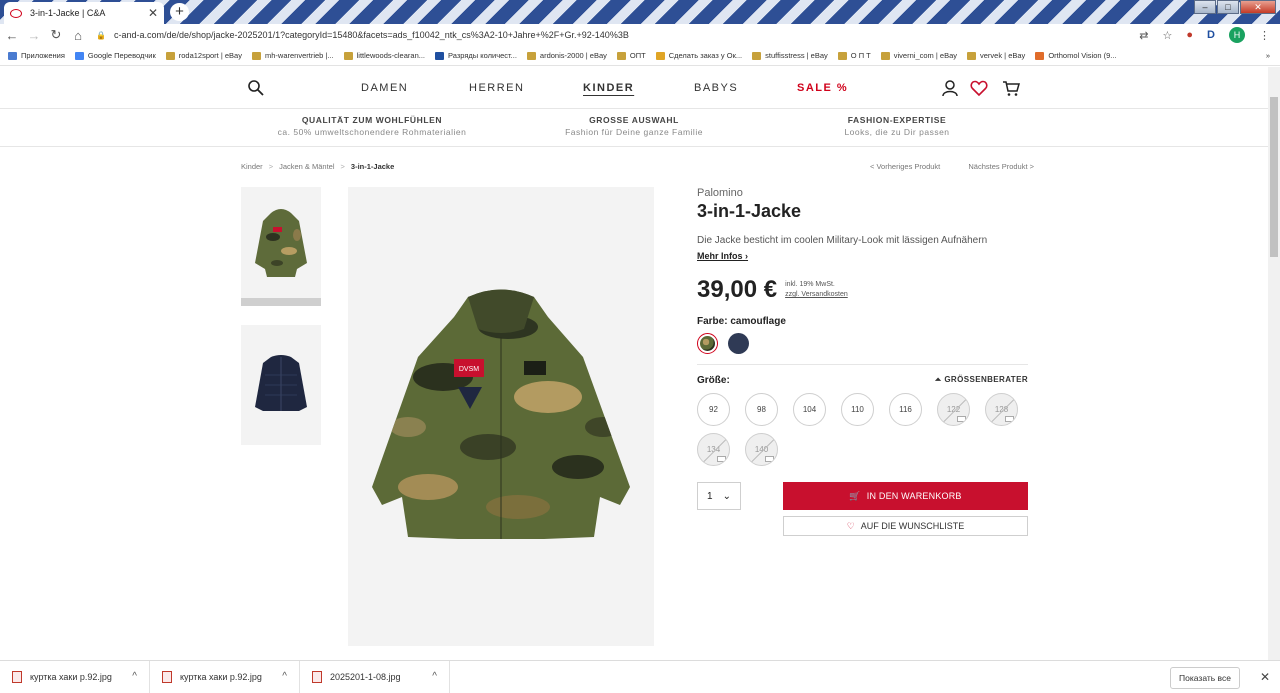  I want to click on size-option-unavailable: 140, so click(761, 449).